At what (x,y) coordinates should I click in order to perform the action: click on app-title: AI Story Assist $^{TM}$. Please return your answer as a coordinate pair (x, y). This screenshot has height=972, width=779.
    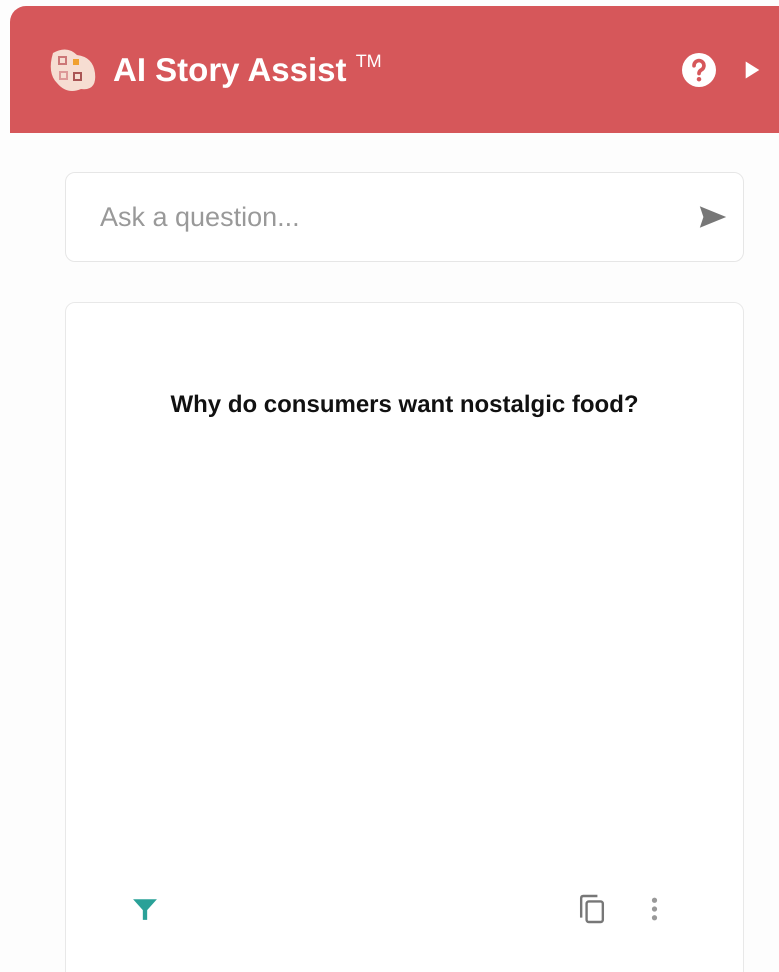
    Looking at the image, I should click on (247, 69).